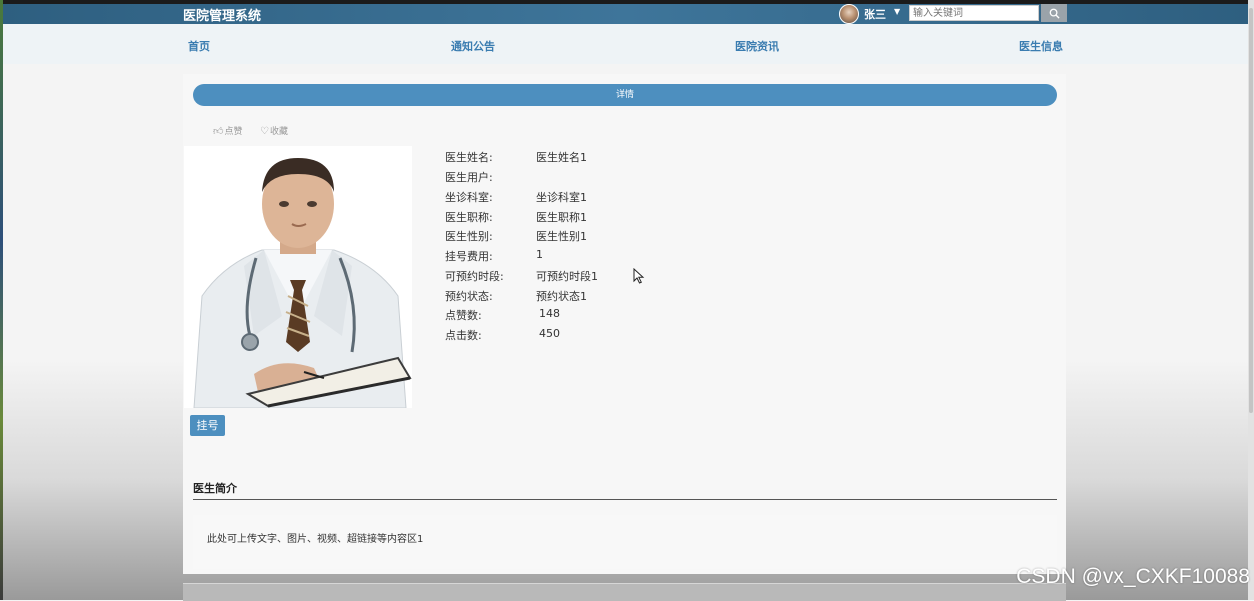 The image size is (1254, 601). What do you see at coordinates (595, 238) in the screenshot?
I see `info-row-gender: 医生性别: 医生性别1` at bounding box center [595, 238].